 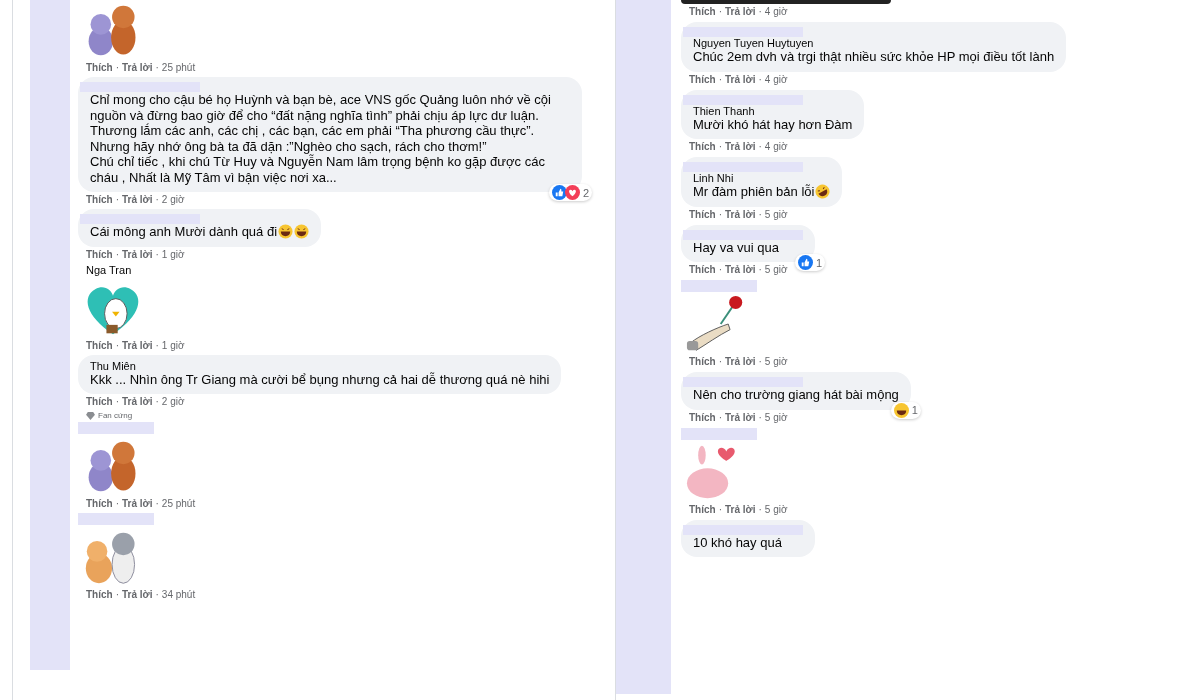 I want to click on comment-text: Mười khó hát hay hơn Đàm, so click(x=773, y=124).